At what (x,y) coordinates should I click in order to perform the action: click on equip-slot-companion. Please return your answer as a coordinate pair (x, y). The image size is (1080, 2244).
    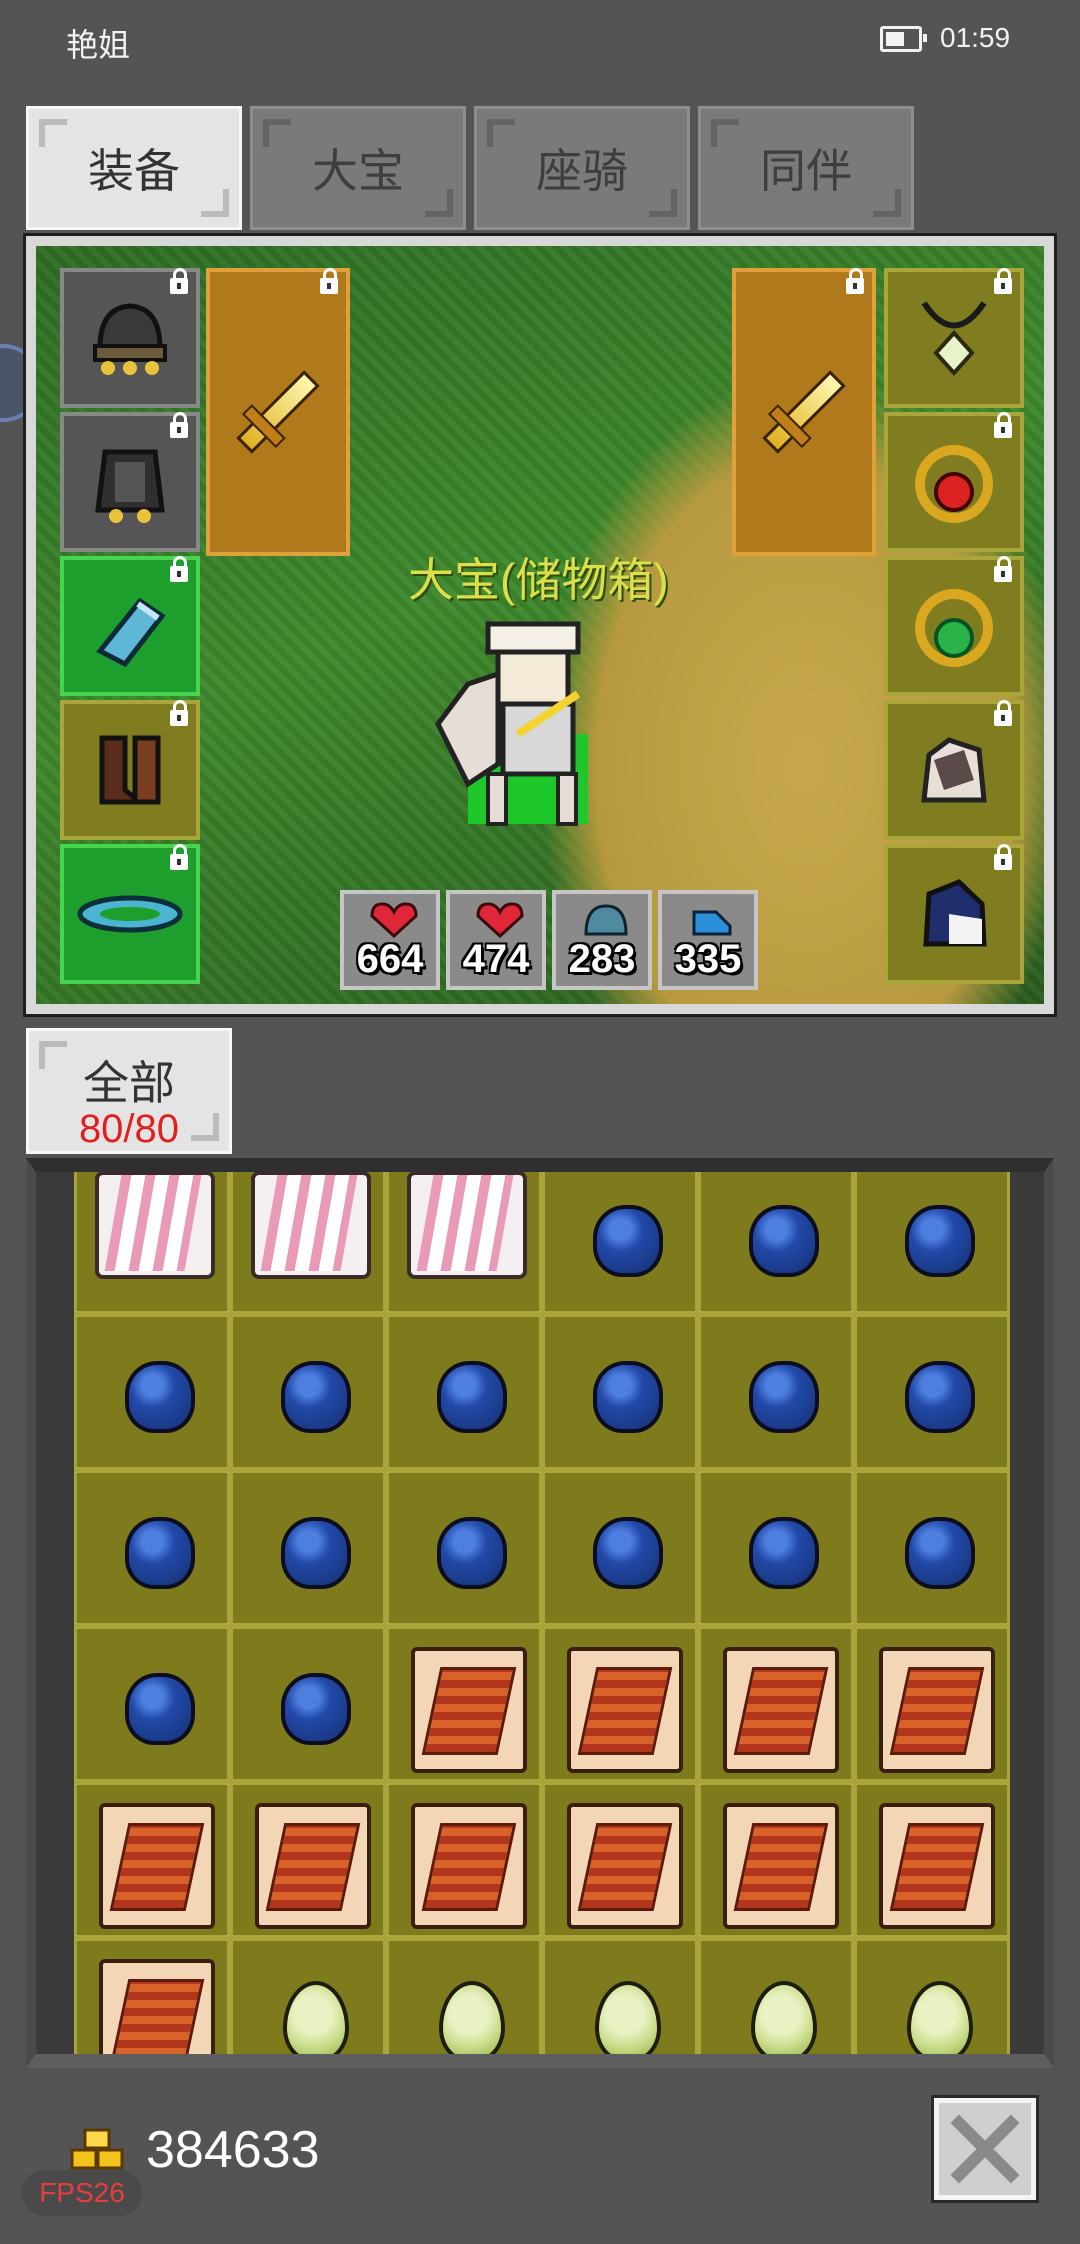
    Looking at the image, I should click on (954, 914).